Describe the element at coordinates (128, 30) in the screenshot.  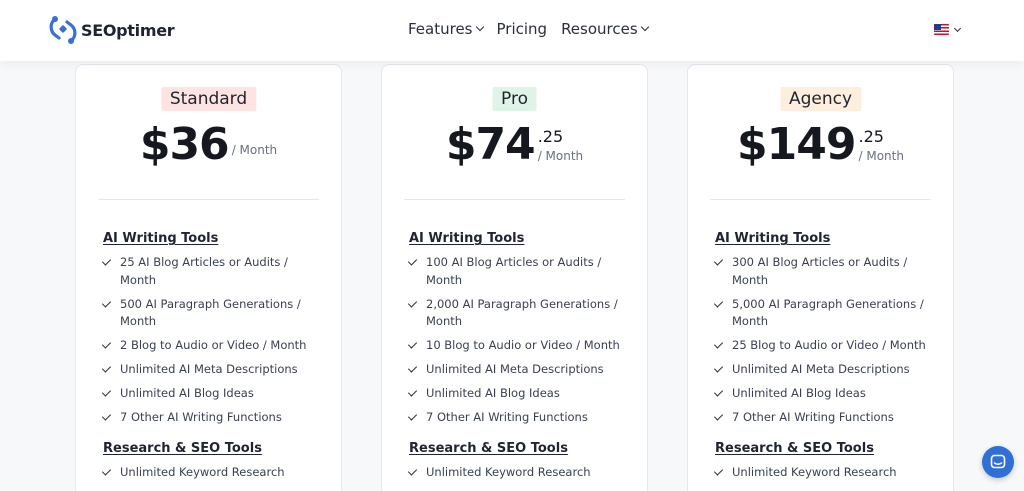
I see `logo-text: SEOptimer` at that location.